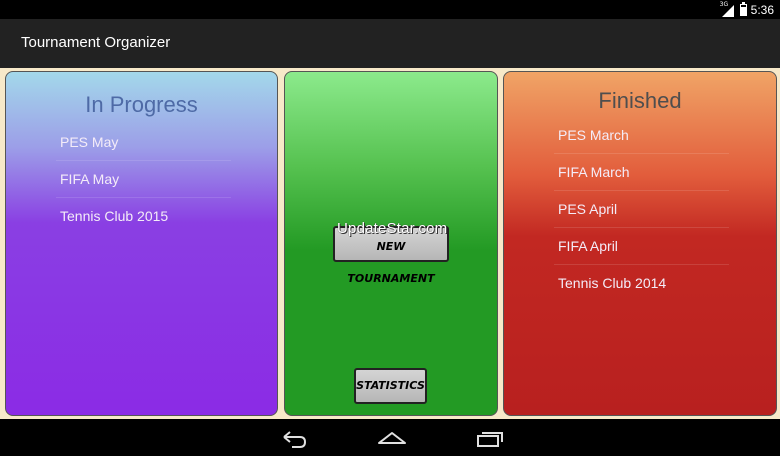  What do you see at coordinates (641, 283) in the screenshot?
I see `finished-item: Tennis Club 2014` at bounding box center [641, 283].